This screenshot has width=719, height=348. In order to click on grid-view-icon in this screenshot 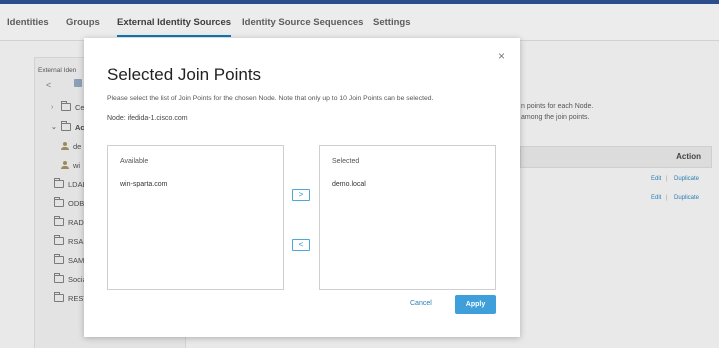, I will do `click(78, 83)`.